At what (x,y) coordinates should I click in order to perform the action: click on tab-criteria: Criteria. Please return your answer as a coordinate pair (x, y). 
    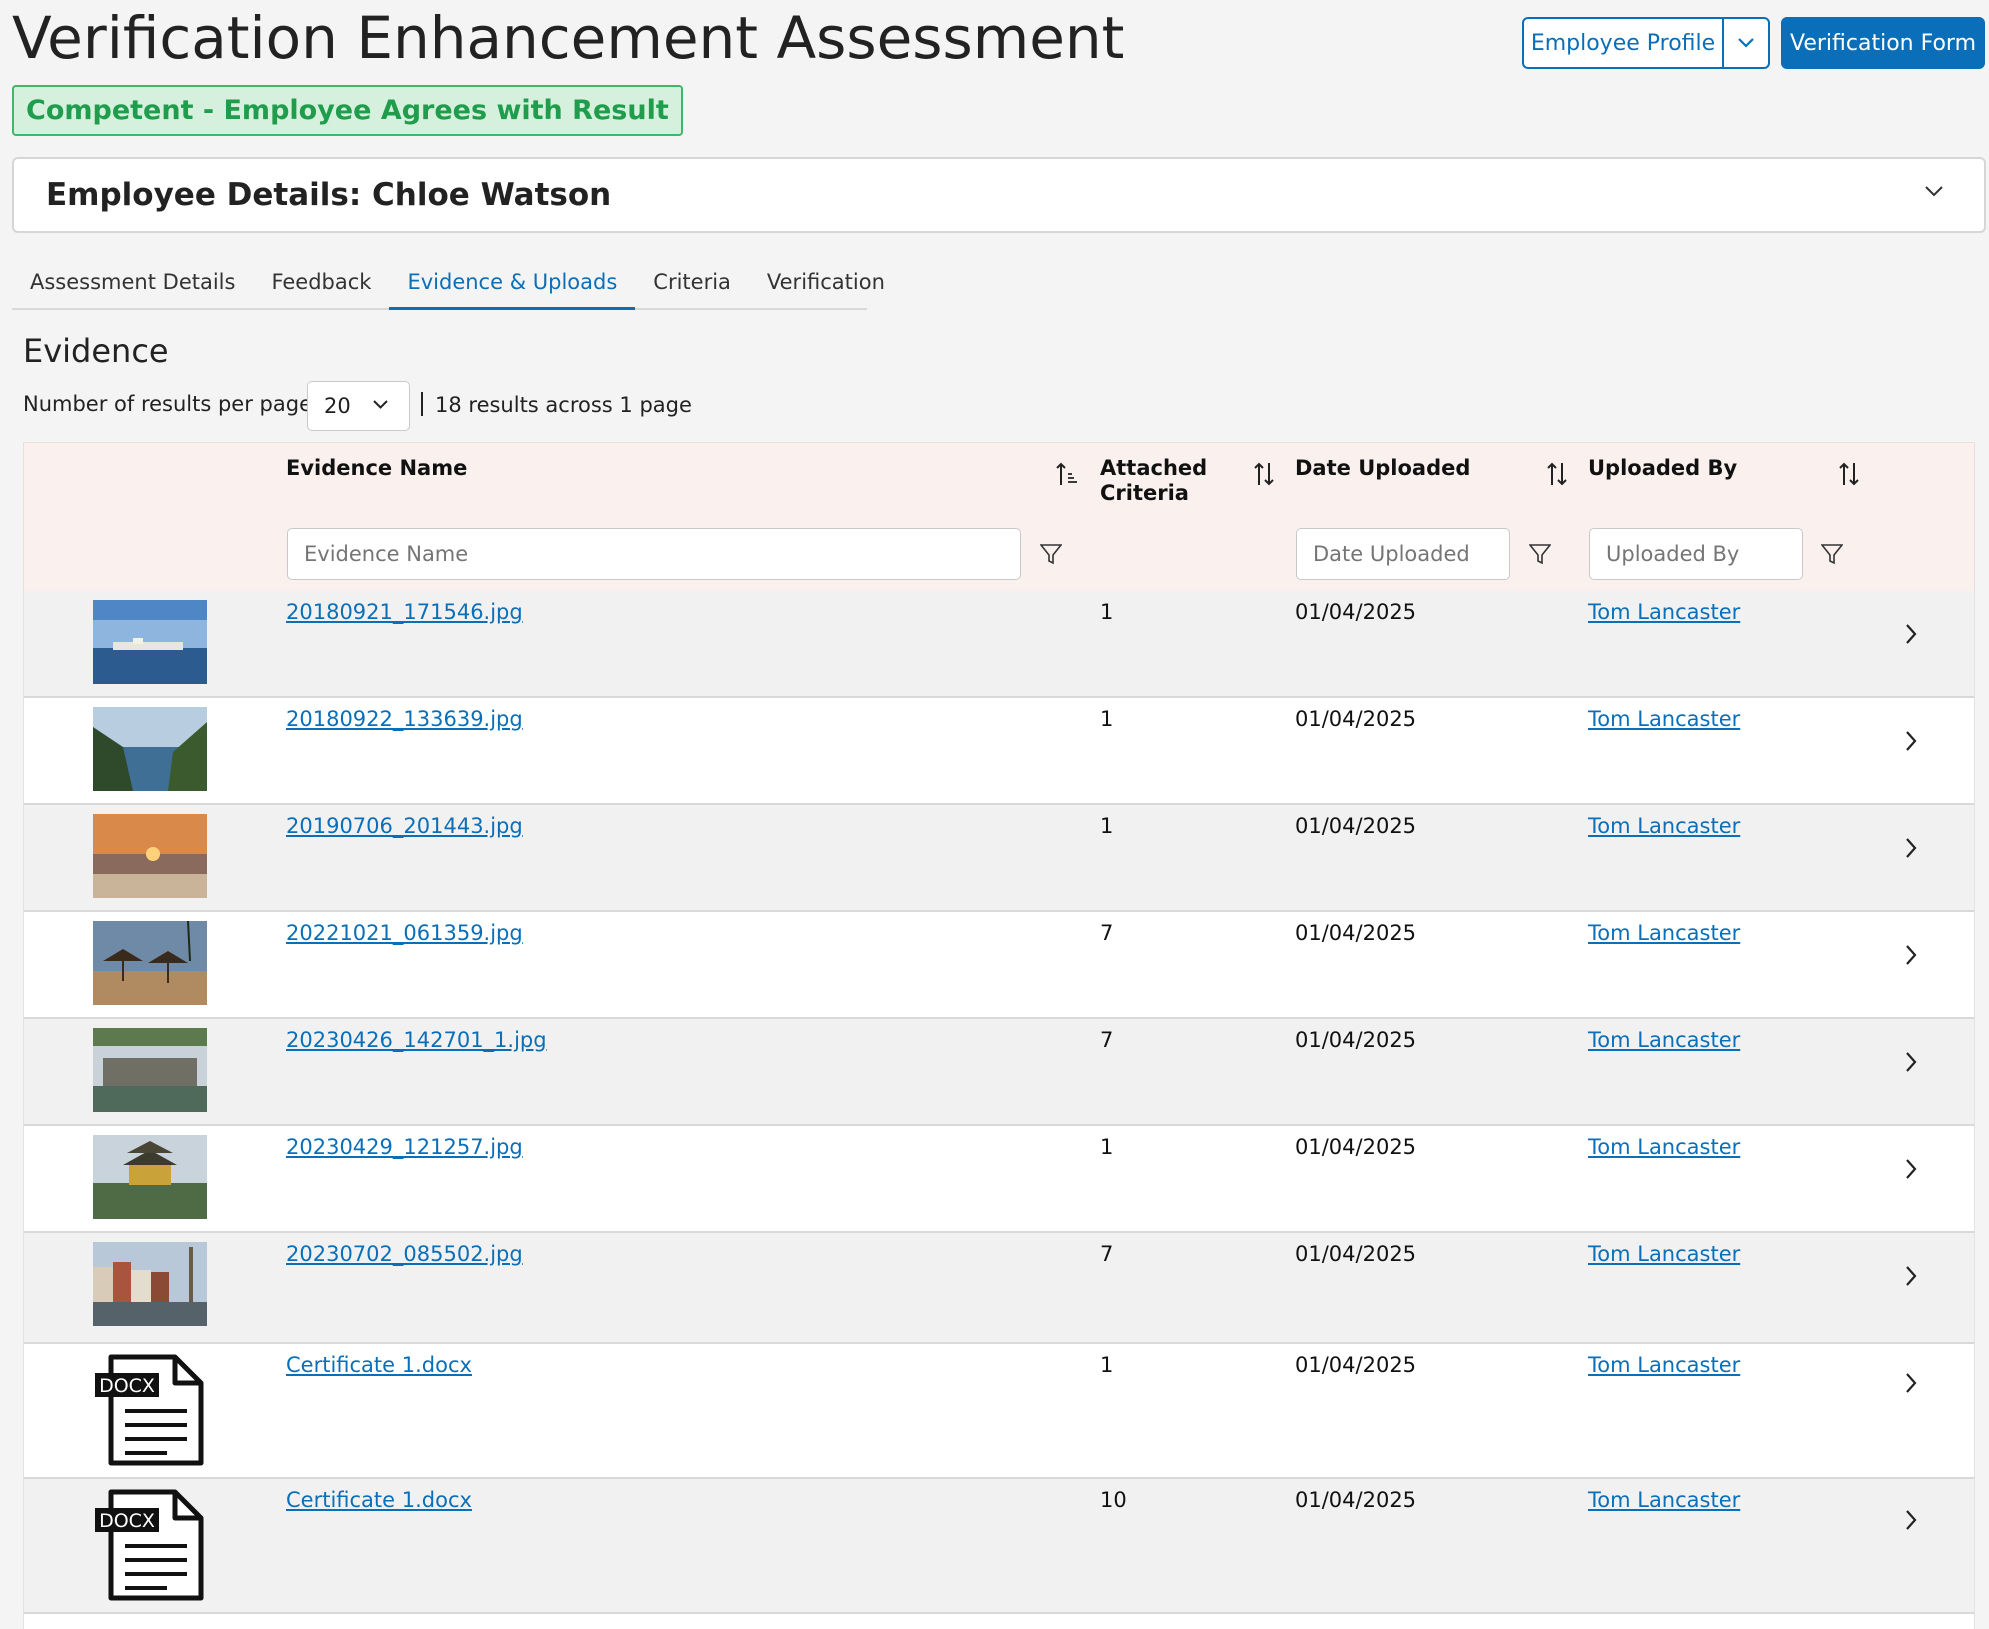
    Looking at the image, I should click on (692, 286).